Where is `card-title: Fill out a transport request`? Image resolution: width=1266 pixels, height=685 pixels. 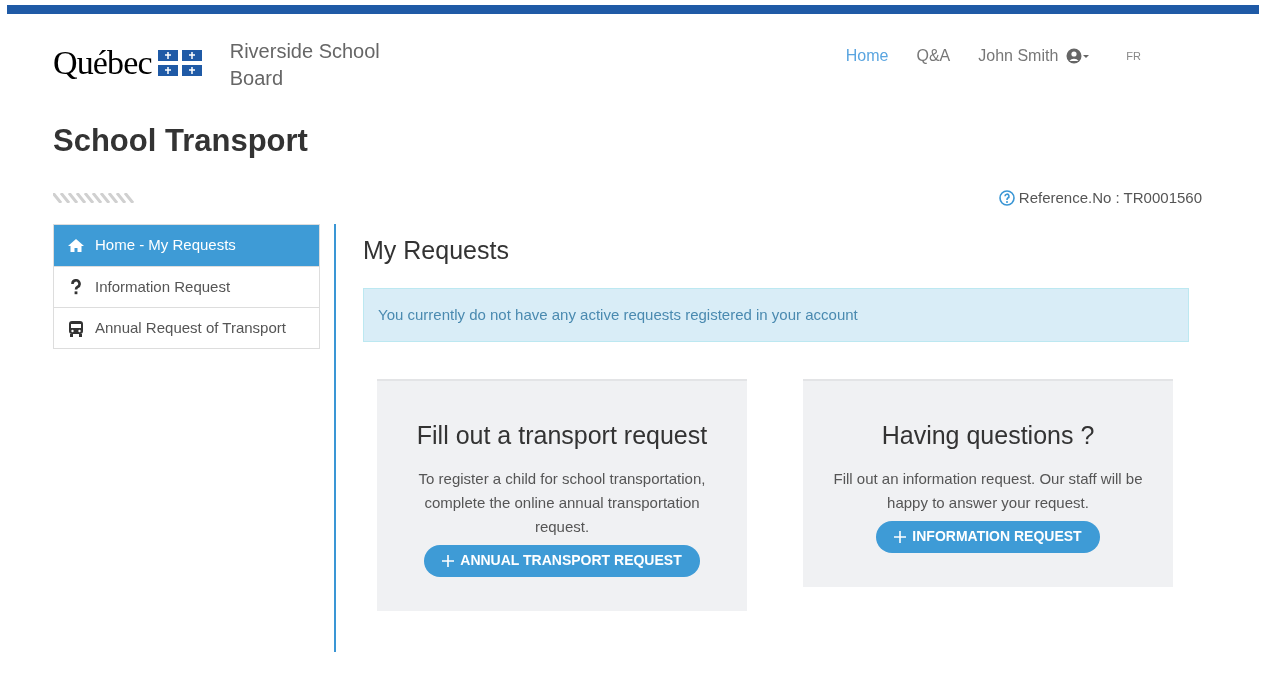 card-title: Fill out a transport request is located at coordinates (562, 435).